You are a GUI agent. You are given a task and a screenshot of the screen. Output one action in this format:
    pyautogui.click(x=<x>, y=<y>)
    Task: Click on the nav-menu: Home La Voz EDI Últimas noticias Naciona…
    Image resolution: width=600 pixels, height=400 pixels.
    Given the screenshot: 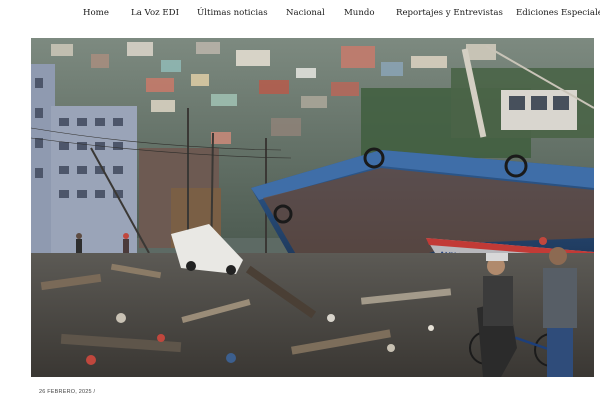 What is the action you would take?
    pyautogui.click(x=300, y=14)
    